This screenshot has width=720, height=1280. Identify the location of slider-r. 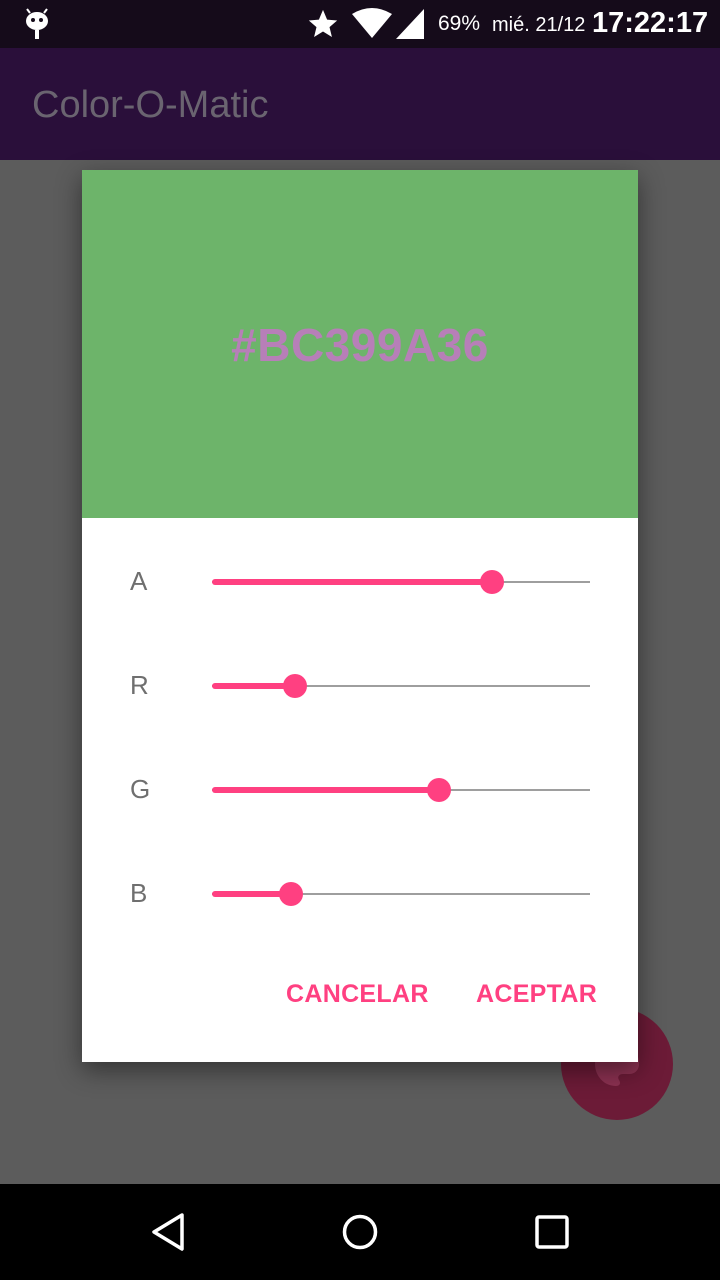
(401, 686).